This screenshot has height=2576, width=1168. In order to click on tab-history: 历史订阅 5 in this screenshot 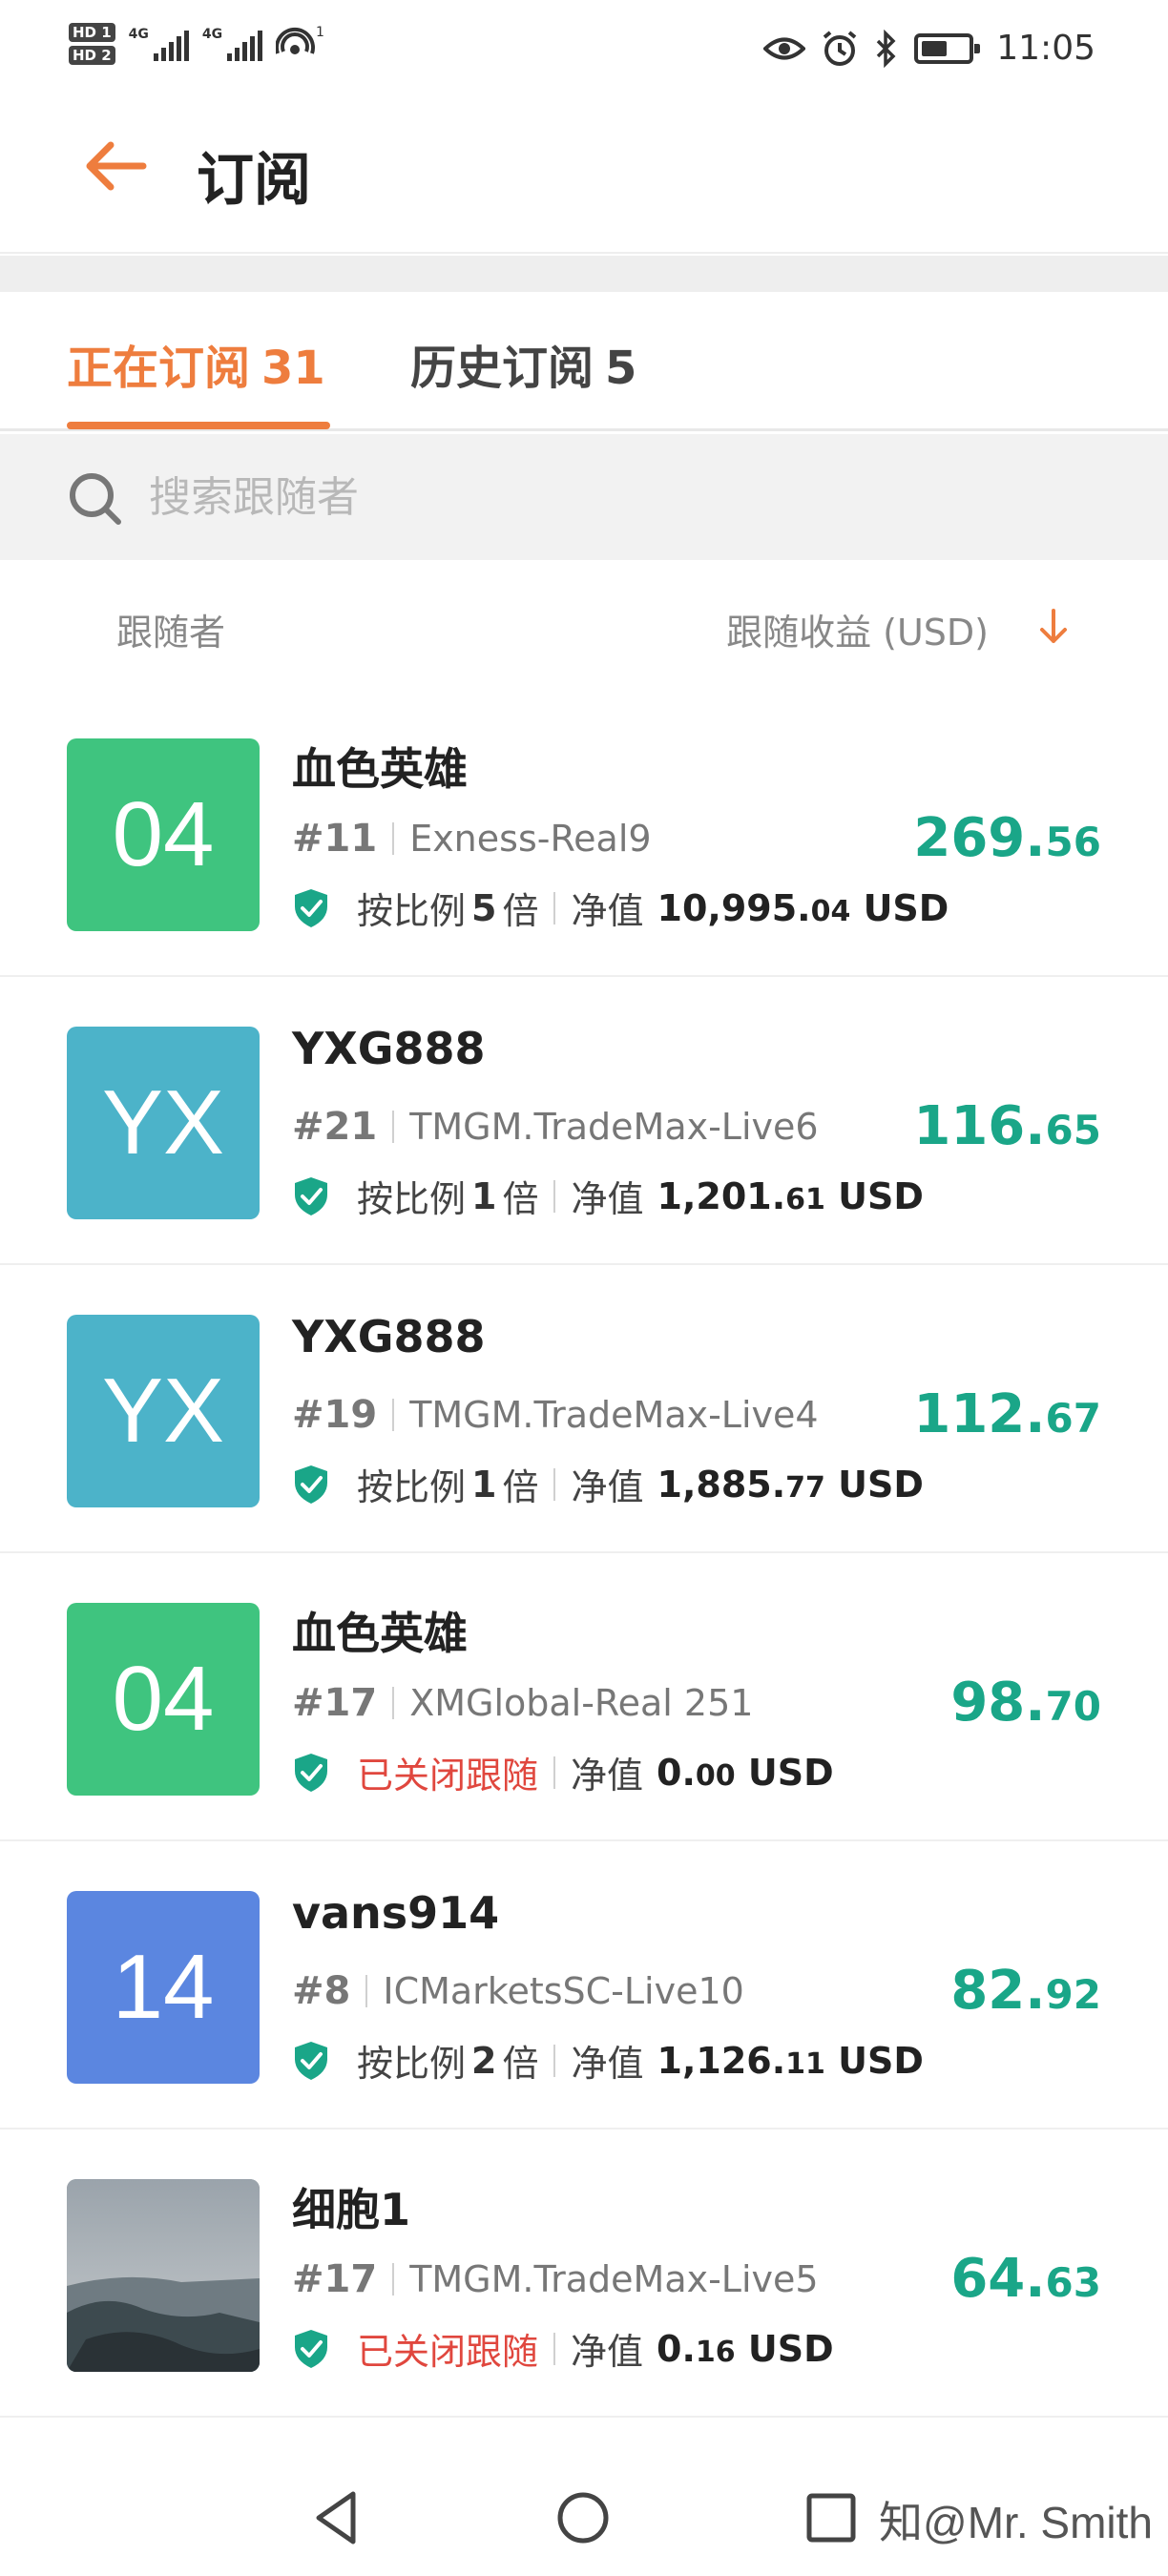, I will do `click(523, 363)`.